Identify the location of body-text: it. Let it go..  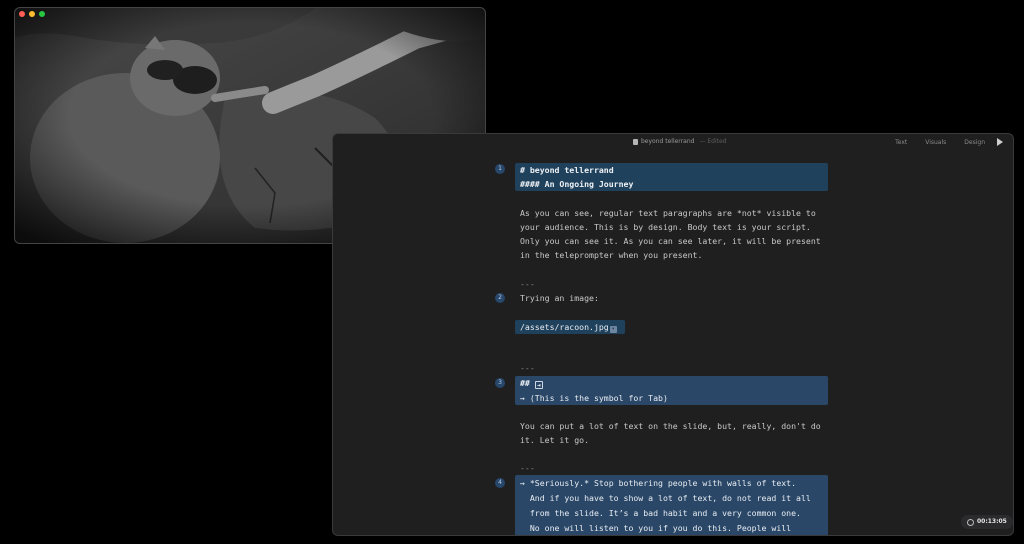
(555, 440).